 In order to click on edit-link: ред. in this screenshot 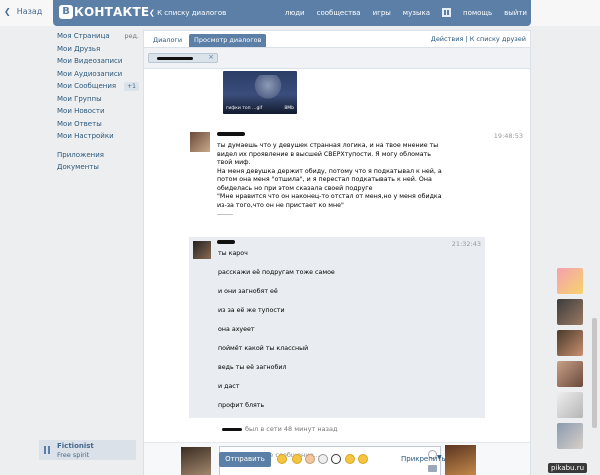, I will do `click(131, 36)`.